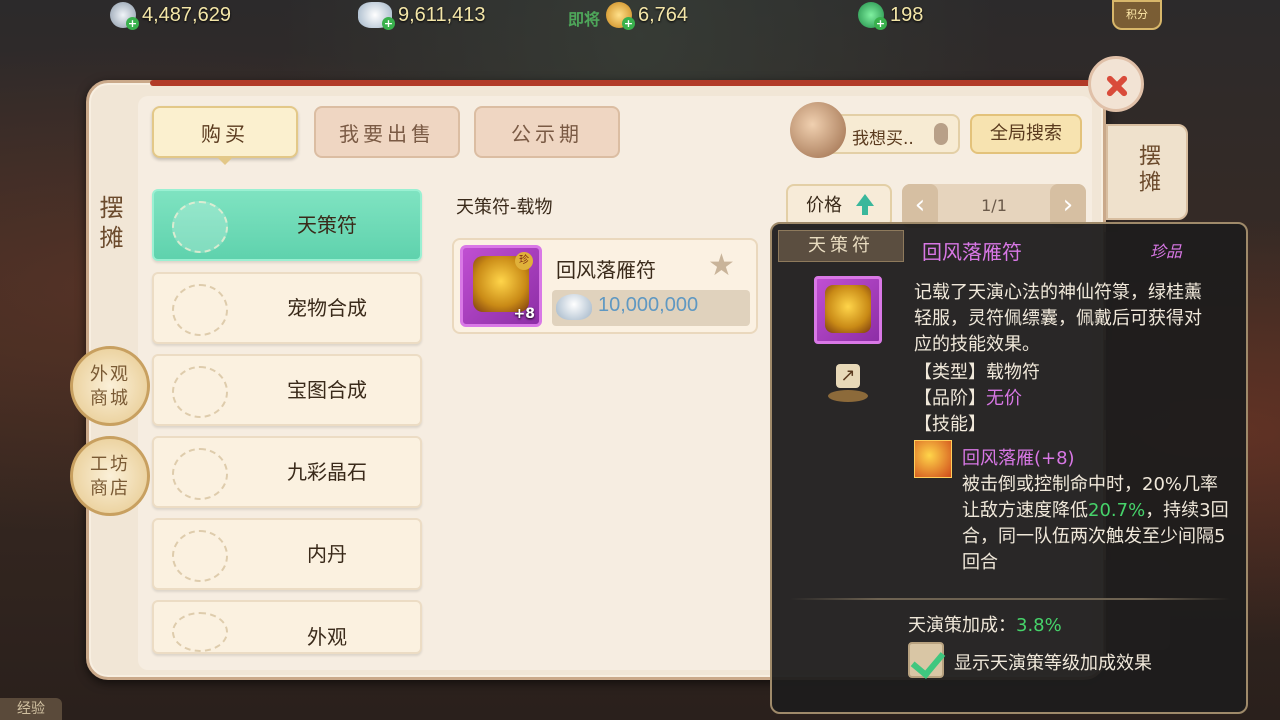 This screenshot has height=720, width=1280. What do you see at coordinates (972, 252) in the screenshot?
I see `tooltip-title: 回风落雁符` at bounding box center [972, 252].